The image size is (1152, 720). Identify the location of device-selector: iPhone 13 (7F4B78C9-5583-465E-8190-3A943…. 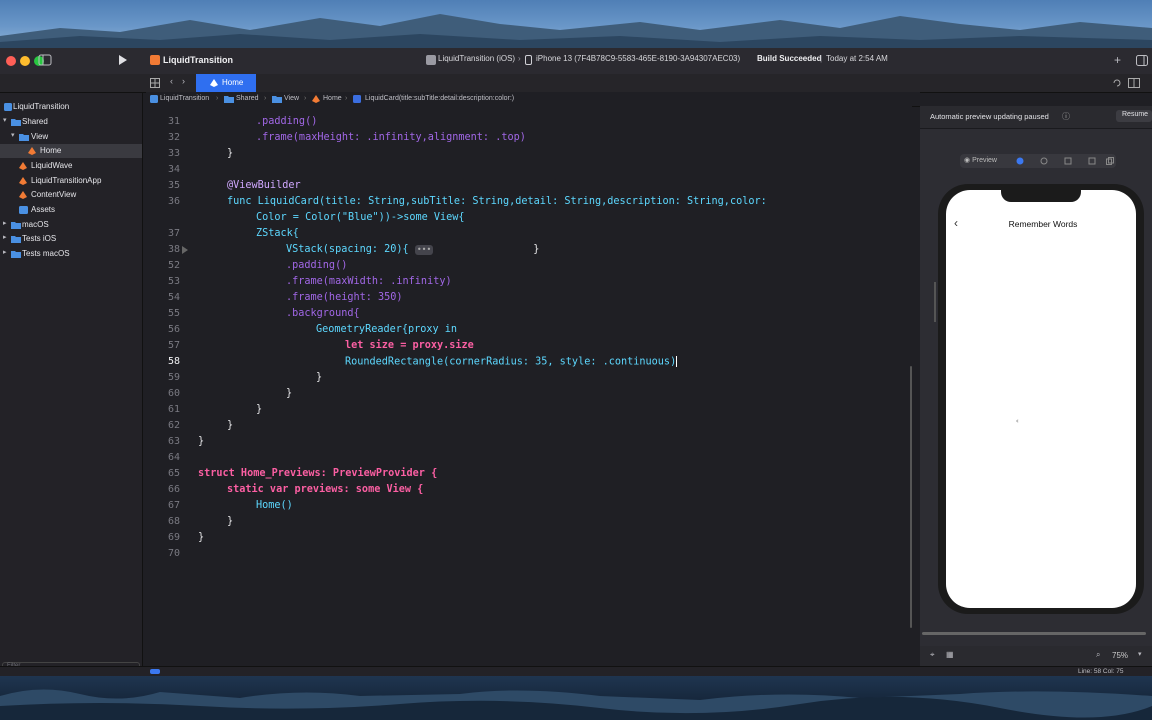
(638, 58).